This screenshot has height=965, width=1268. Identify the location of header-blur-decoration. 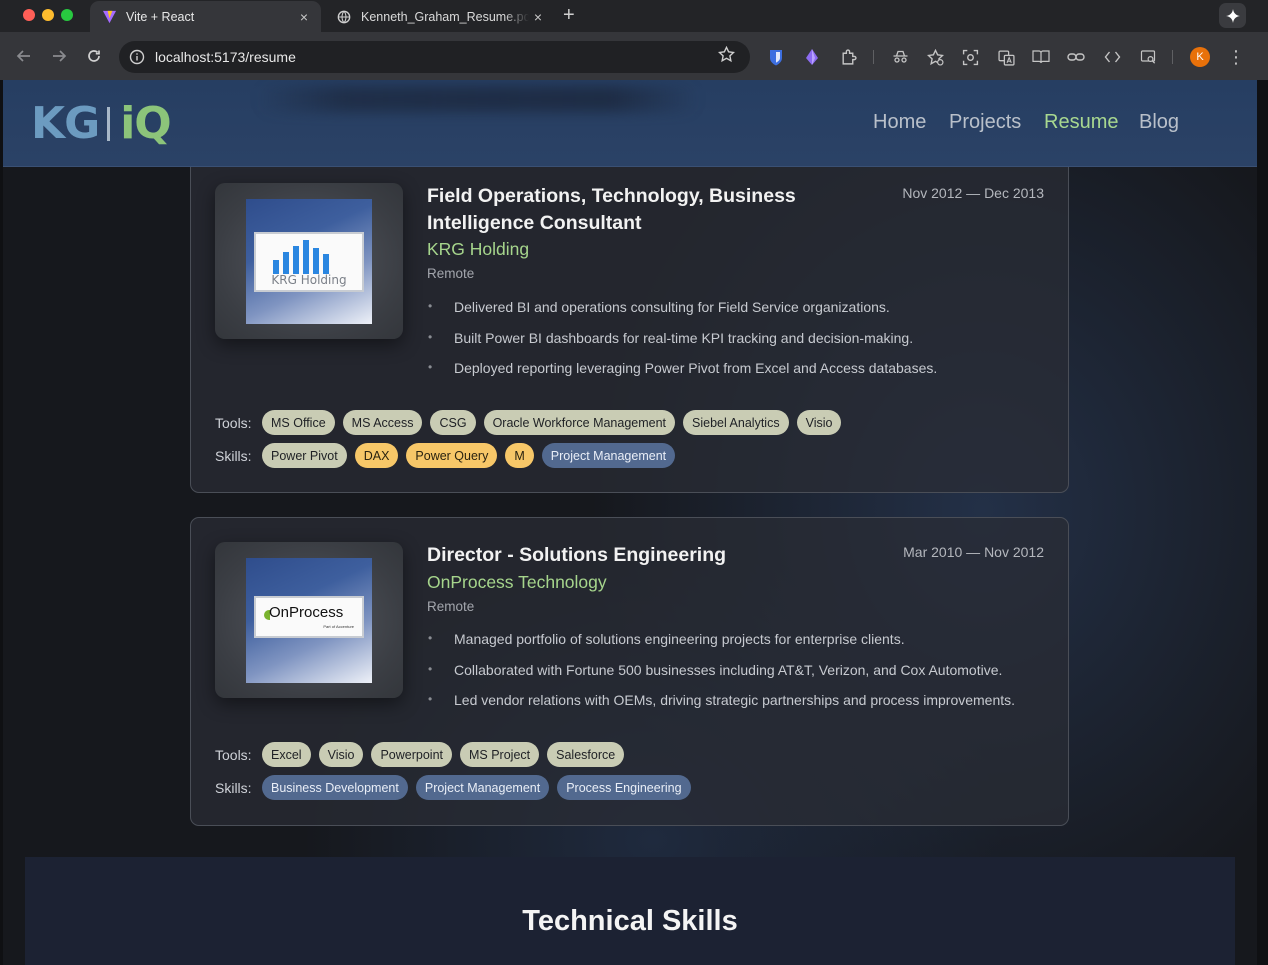
(478, 99).